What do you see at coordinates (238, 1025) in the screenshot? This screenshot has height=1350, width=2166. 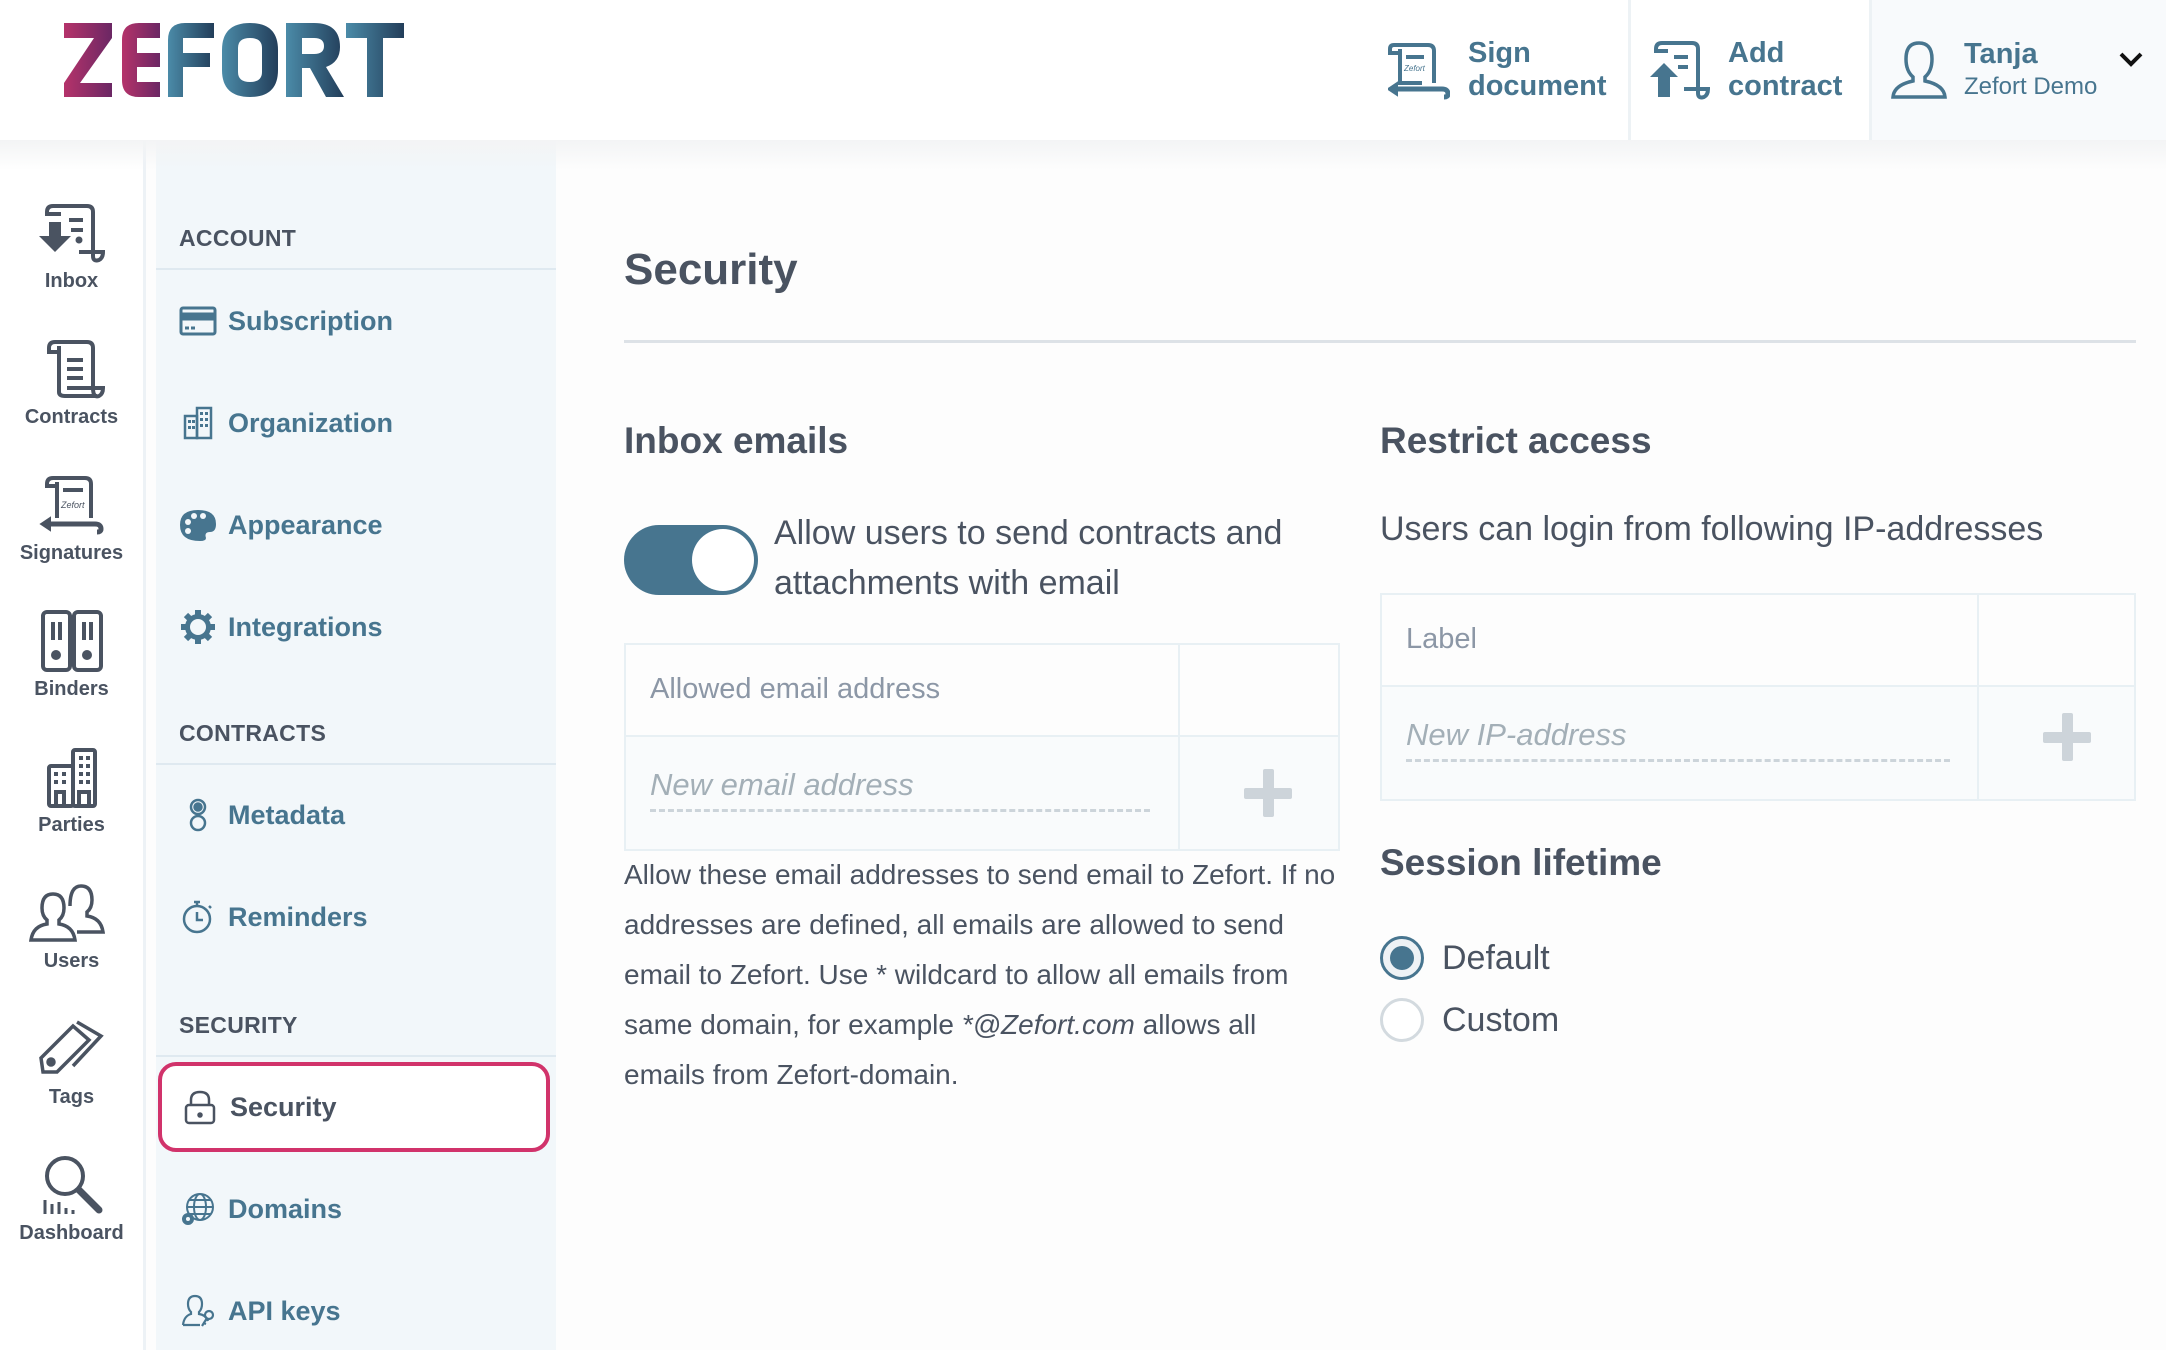 I see `section-title: SECURITY` at bounding box center [238, 1025].